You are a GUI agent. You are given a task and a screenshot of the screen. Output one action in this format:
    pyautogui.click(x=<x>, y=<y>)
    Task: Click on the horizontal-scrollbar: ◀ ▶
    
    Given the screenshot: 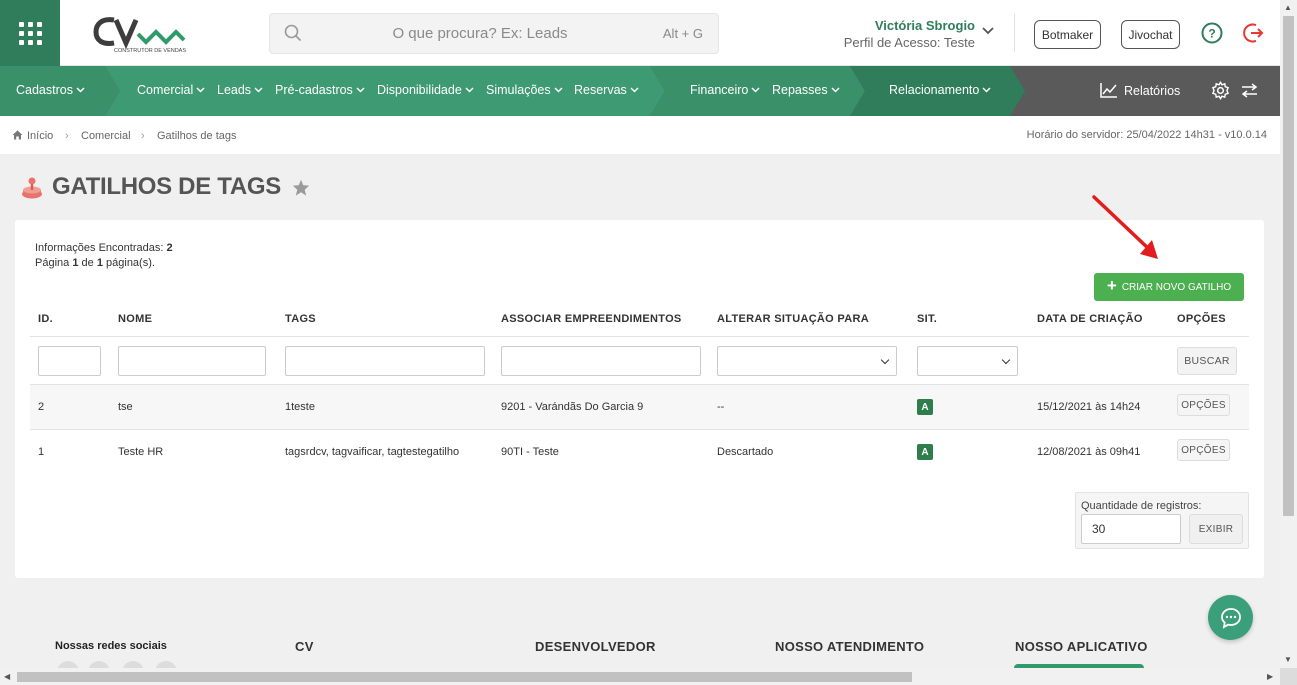 What is the action you would take?
    pyautogui.click(x=640, y=676)
    